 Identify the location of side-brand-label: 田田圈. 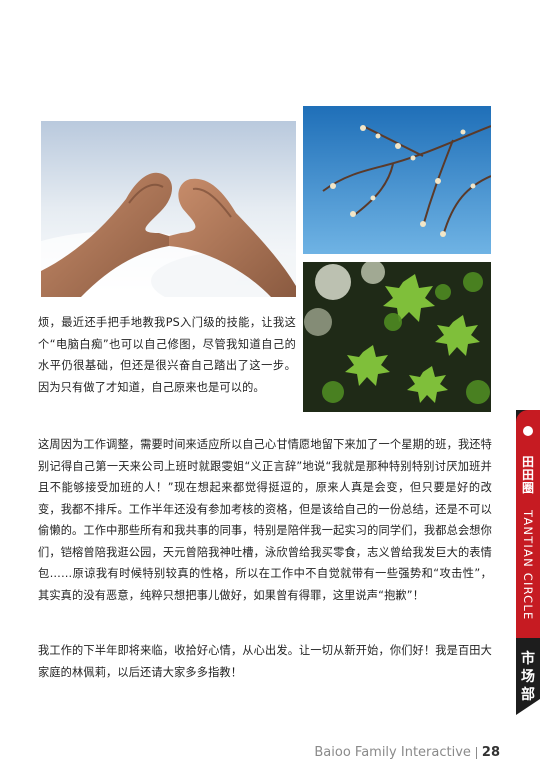
(527, 475).